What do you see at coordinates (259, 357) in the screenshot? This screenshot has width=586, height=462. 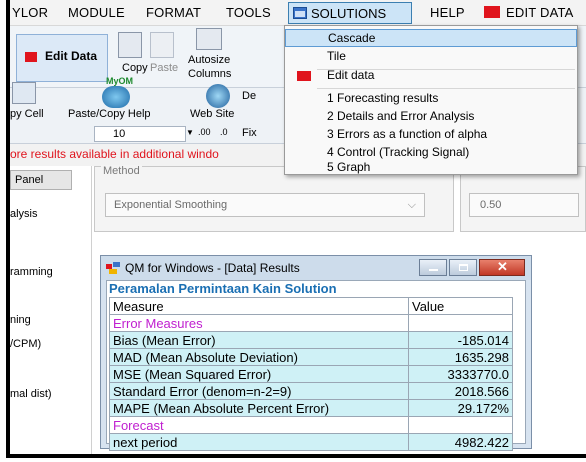 I see `measure-cell: MAD (Mean Absolute Deviation)` at bounding box center [259, 357].